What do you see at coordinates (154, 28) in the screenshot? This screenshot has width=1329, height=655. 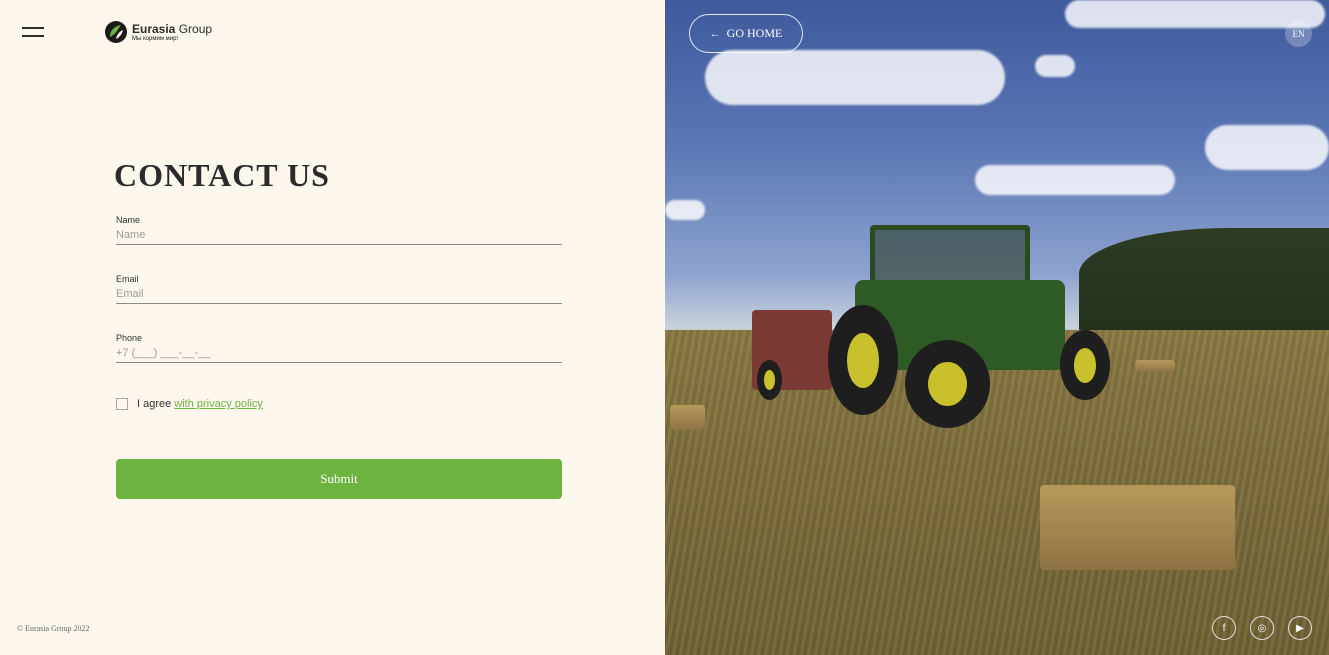 I see `logo-name: Eurasia` at bounding box center [154, 28].